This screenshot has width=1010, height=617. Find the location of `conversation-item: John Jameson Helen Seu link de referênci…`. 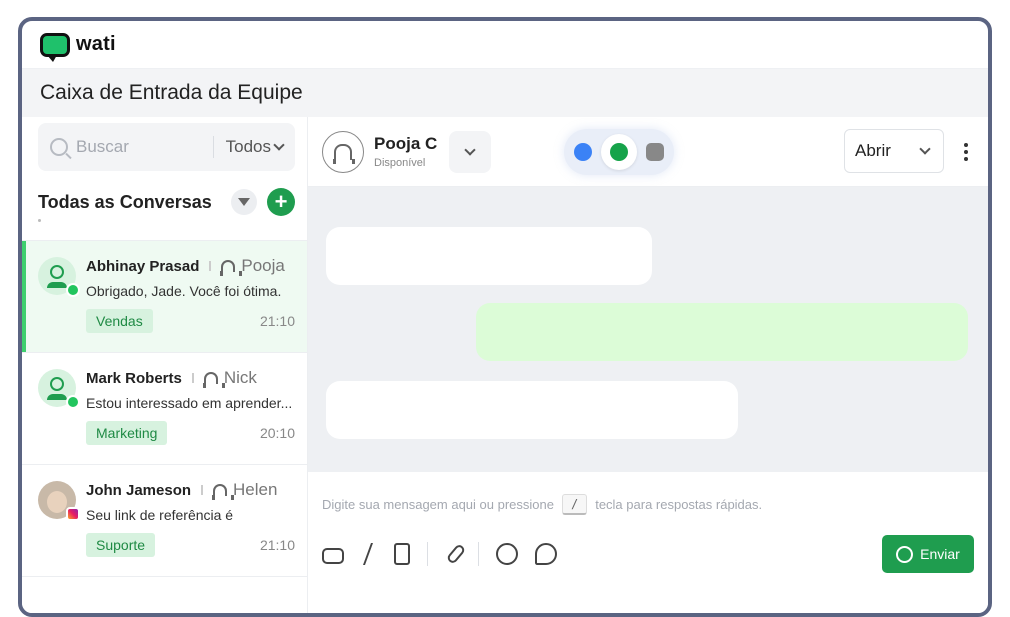

conversation-item: John Jameson Helen Seu link de referênci… is located at coordinates (164, 521).